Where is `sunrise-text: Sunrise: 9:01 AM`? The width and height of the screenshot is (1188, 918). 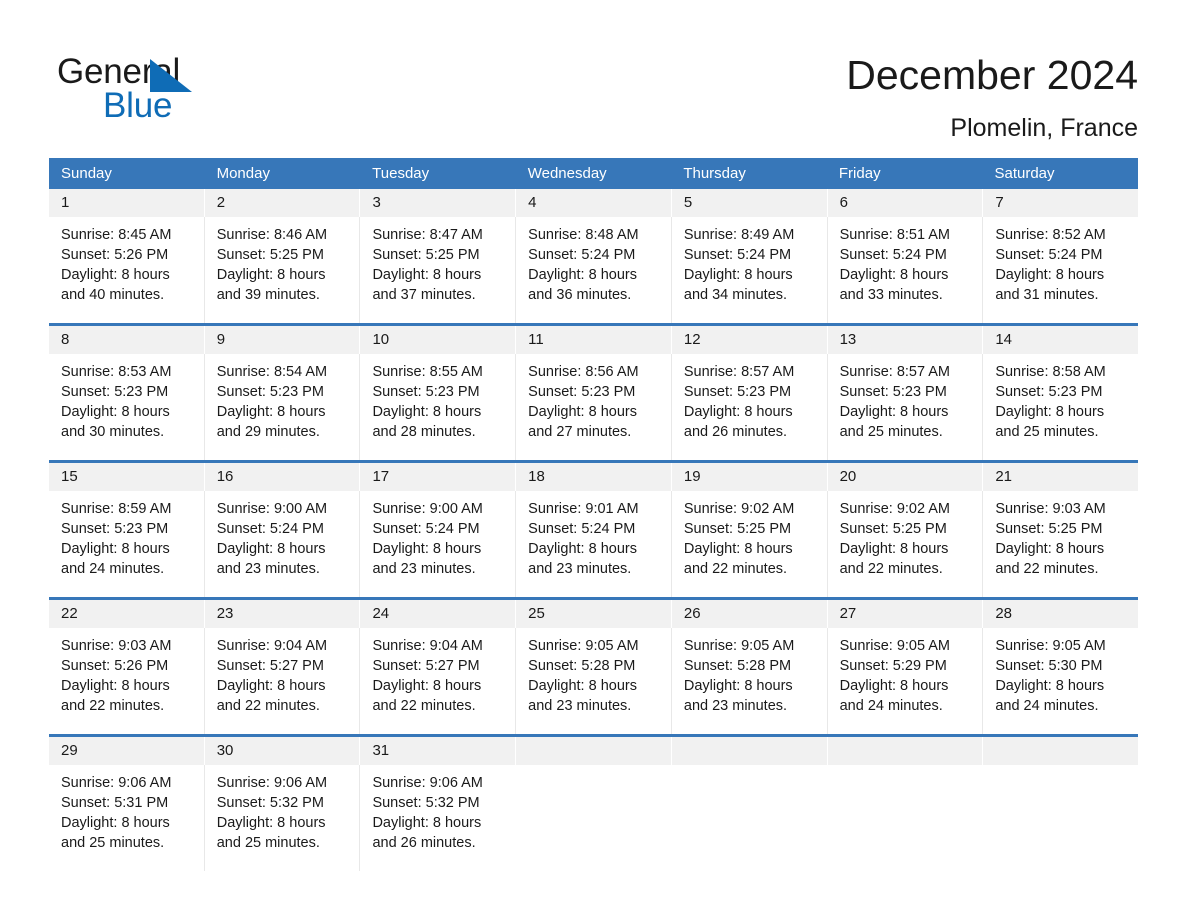
sunrise-text: Sunrise: 9:01 AM is located at coordinates (583, 509).